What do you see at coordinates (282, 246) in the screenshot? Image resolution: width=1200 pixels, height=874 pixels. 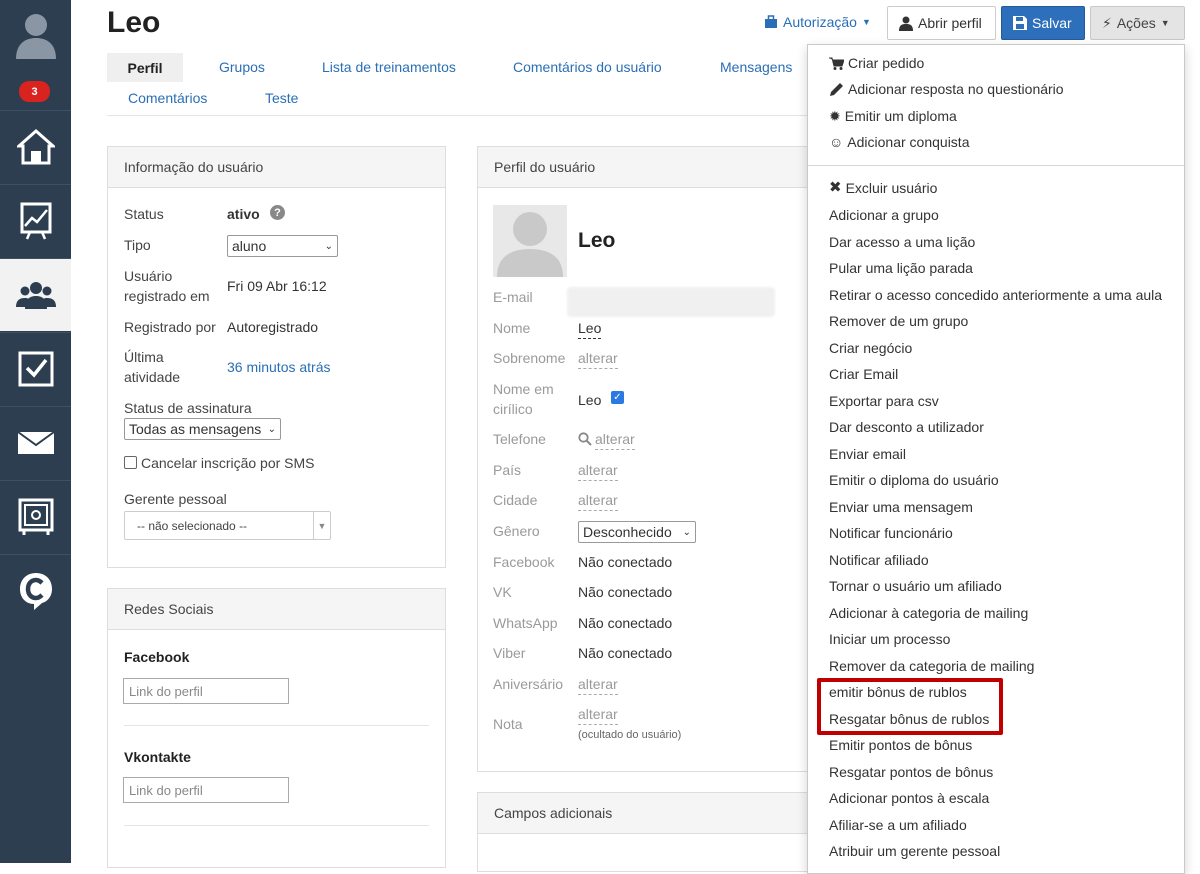 I see `type-select: aluno ⌄` at bounding box center [282, 246].